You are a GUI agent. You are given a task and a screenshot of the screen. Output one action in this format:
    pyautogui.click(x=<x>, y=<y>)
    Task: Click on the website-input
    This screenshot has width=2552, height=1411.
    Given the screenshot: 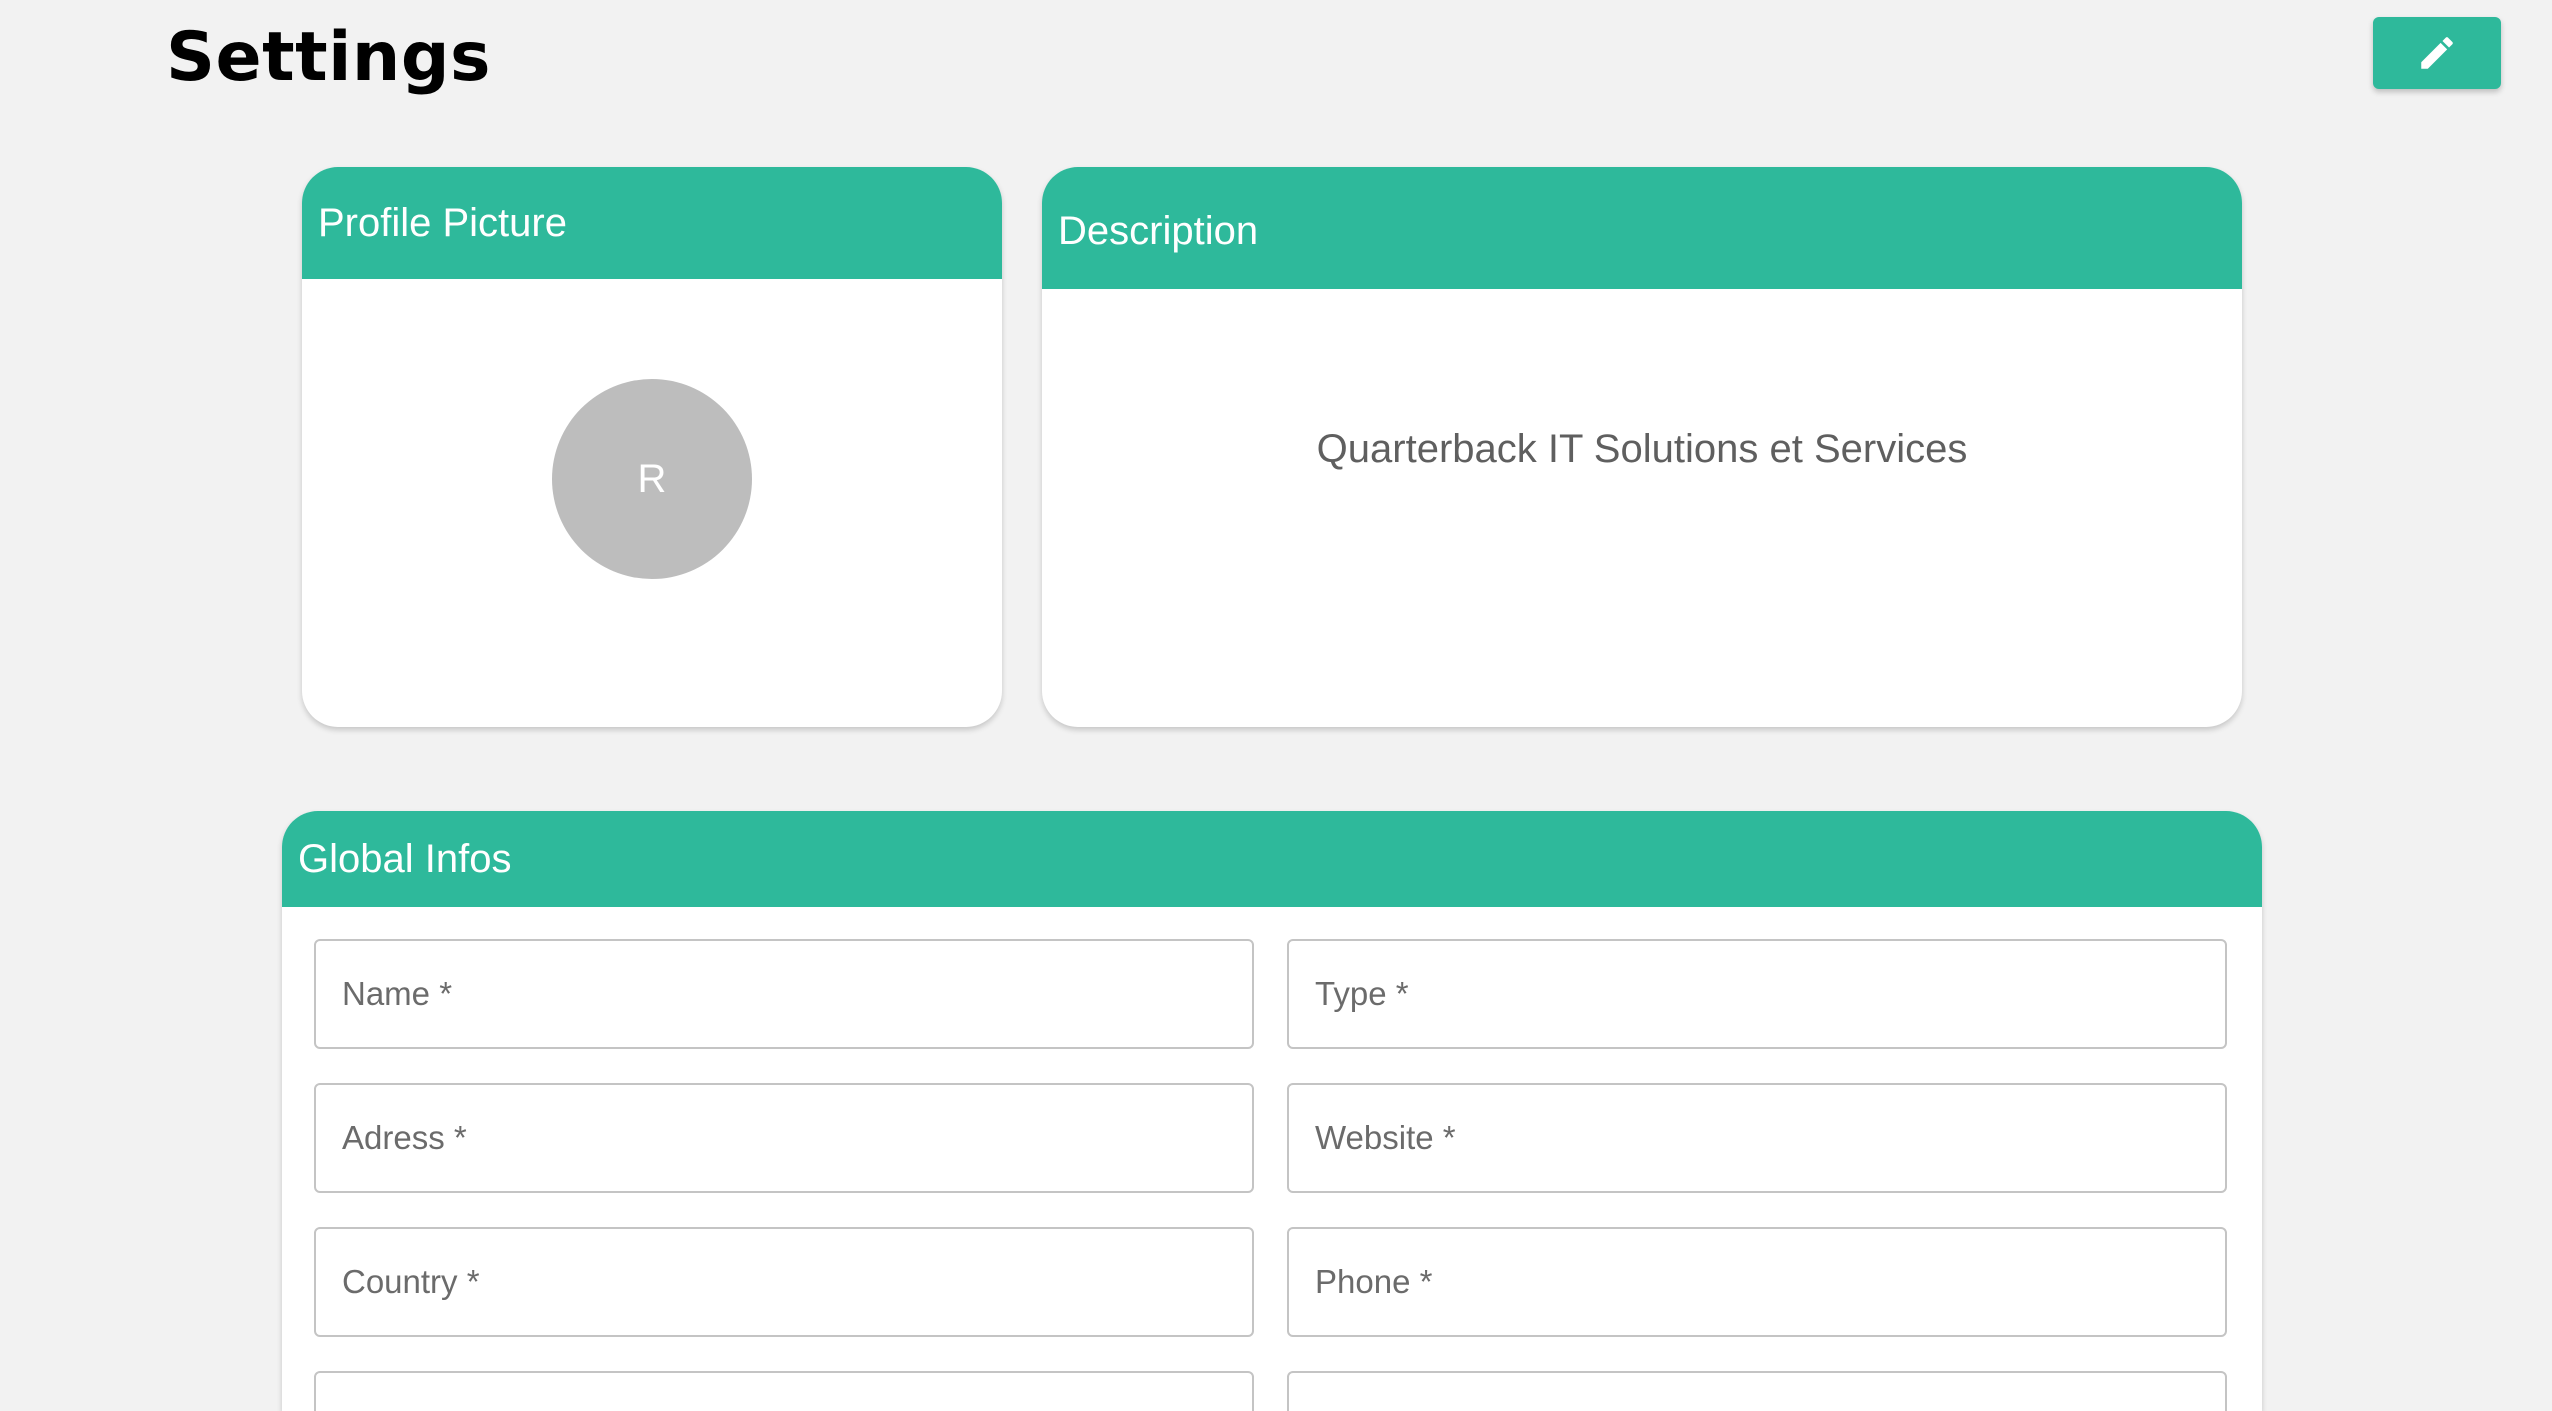 What is the action you would take?
    pyautogui.click(x=1757, y=1138)
    